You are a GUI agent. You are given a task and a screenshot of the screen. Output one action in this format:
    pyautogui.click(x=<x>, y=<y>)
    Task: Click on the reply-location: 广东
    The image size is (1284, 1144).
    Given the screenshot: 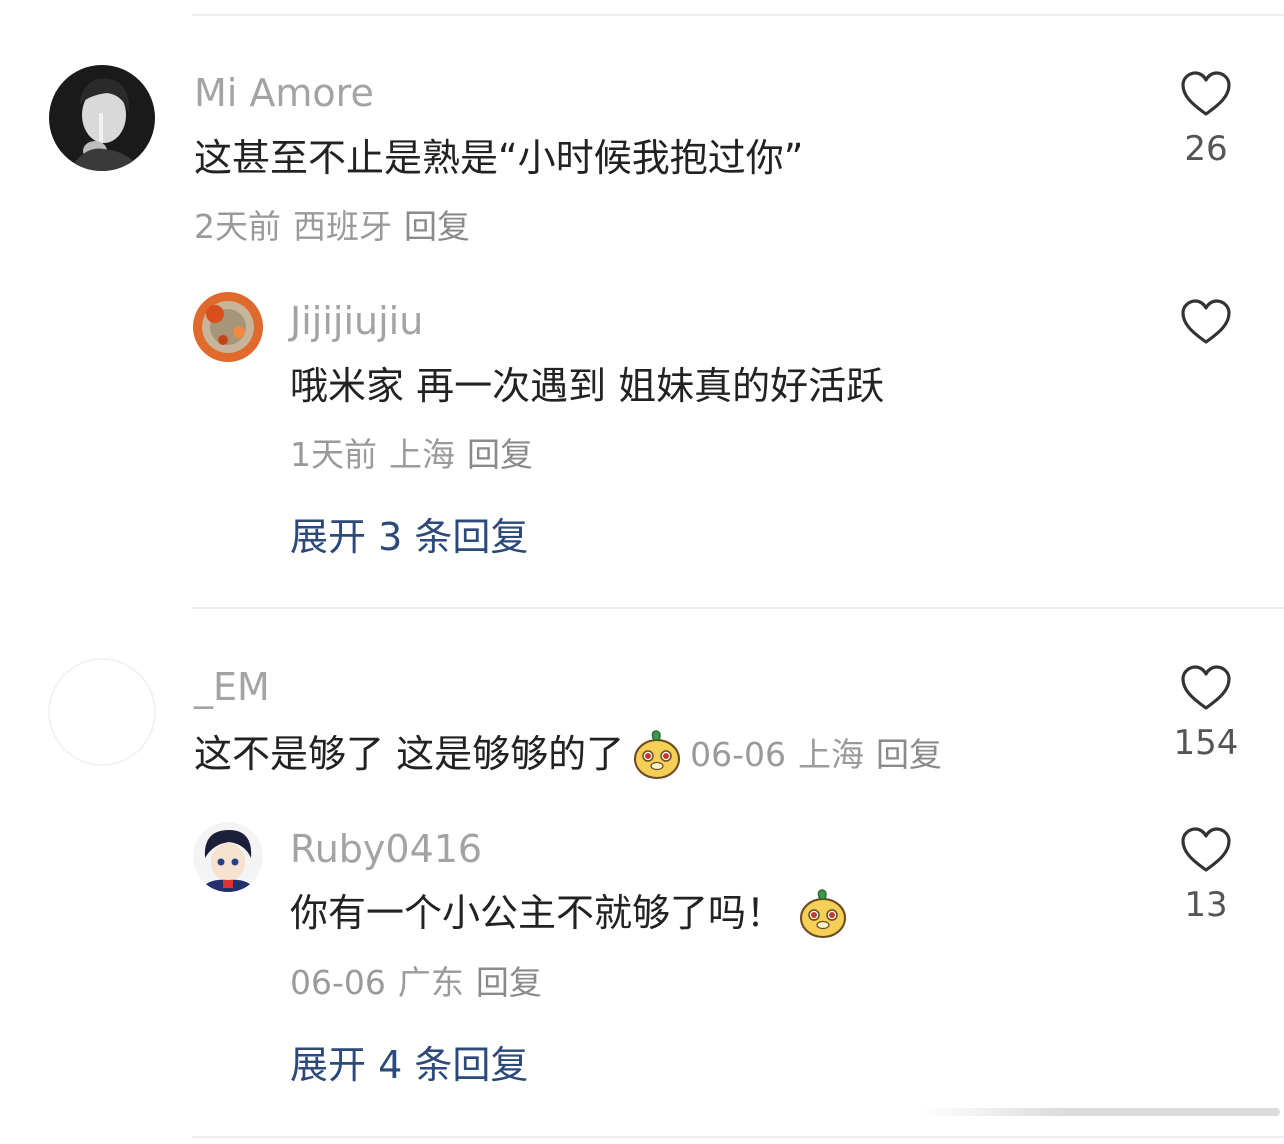 What is the action you would take?
    pyautogui.click(x=430, y=982)
    